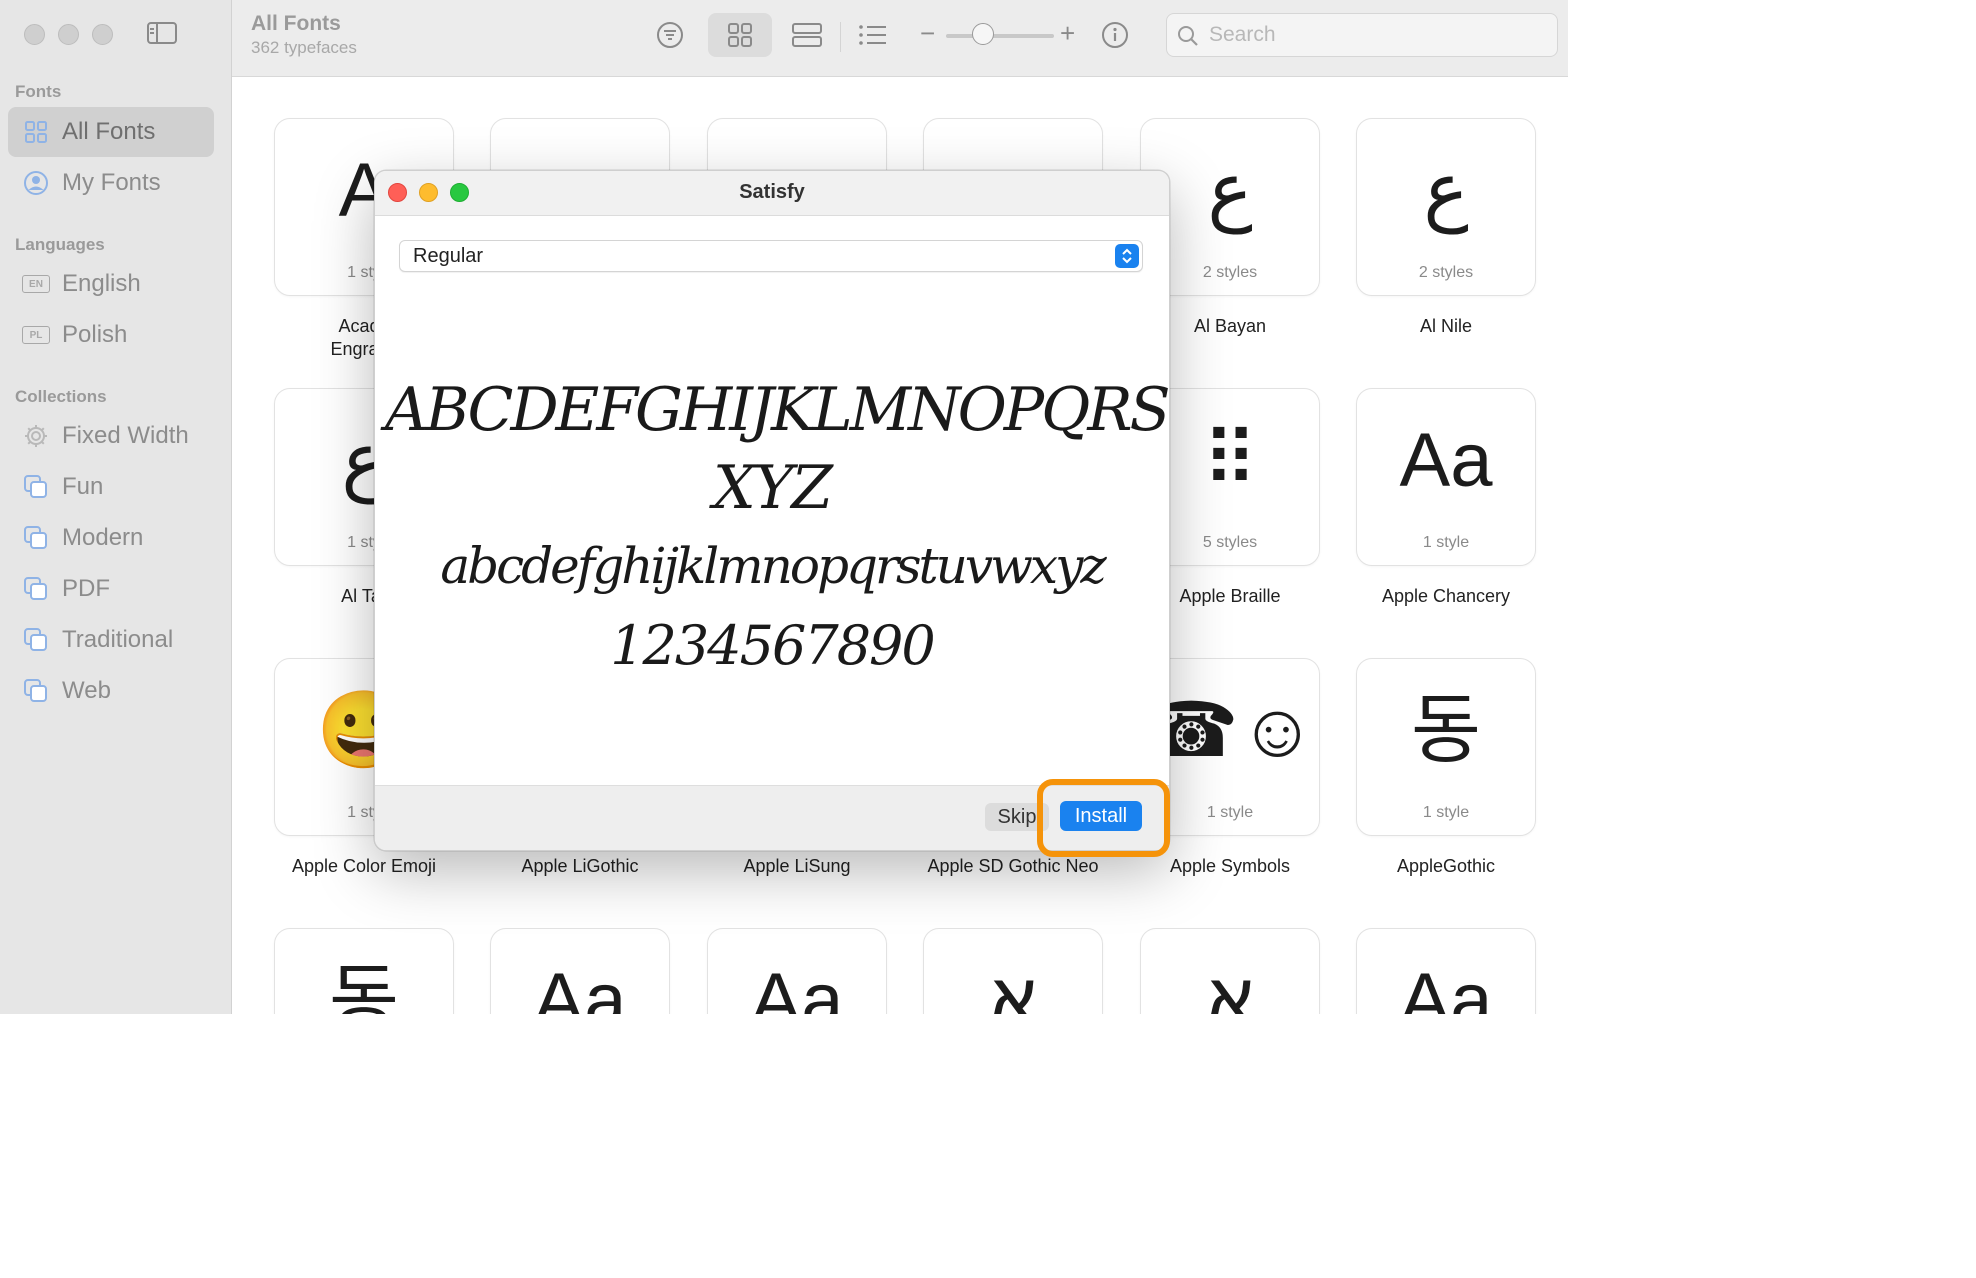  Describe the element at coordinates (773, 566) in the screenshot. I see `preview-lowercase: abcdefghijklmnopqrstuvwxyz` at that location.